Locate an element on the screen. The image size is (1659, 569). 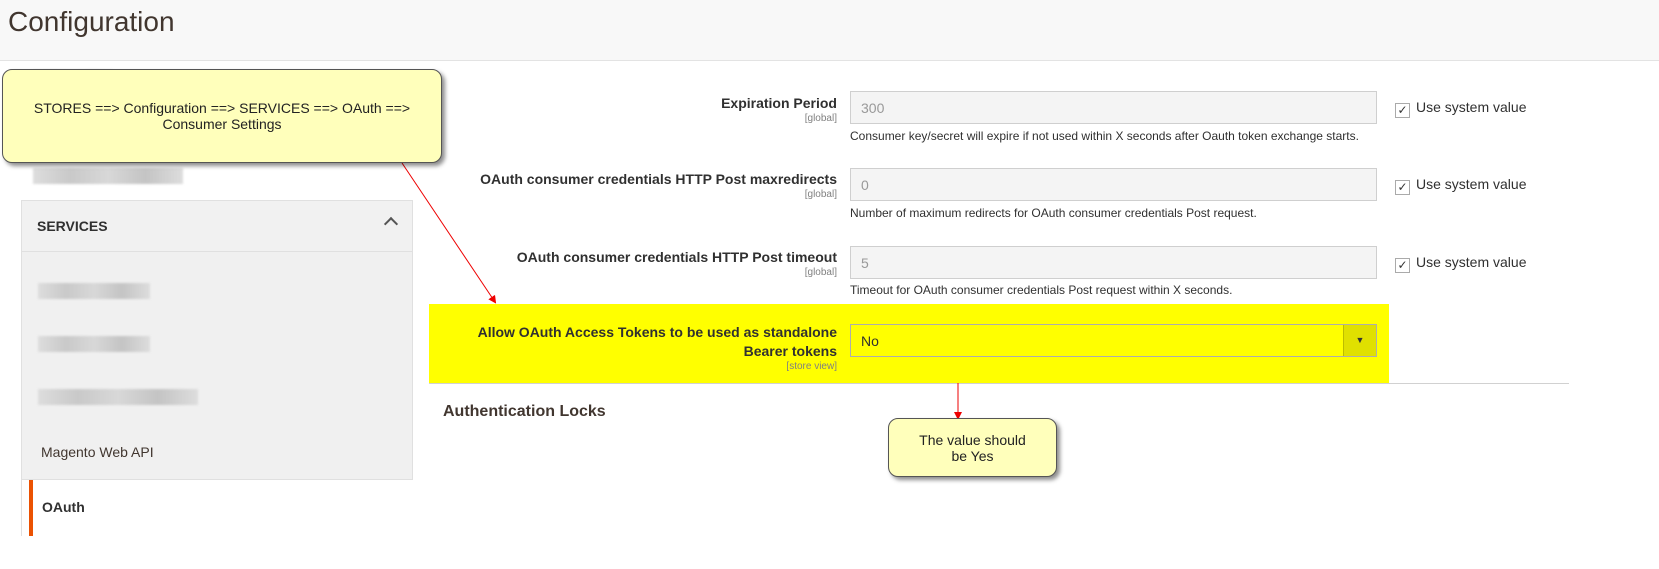
arrow-to-field is located at coordinates (449, 233).